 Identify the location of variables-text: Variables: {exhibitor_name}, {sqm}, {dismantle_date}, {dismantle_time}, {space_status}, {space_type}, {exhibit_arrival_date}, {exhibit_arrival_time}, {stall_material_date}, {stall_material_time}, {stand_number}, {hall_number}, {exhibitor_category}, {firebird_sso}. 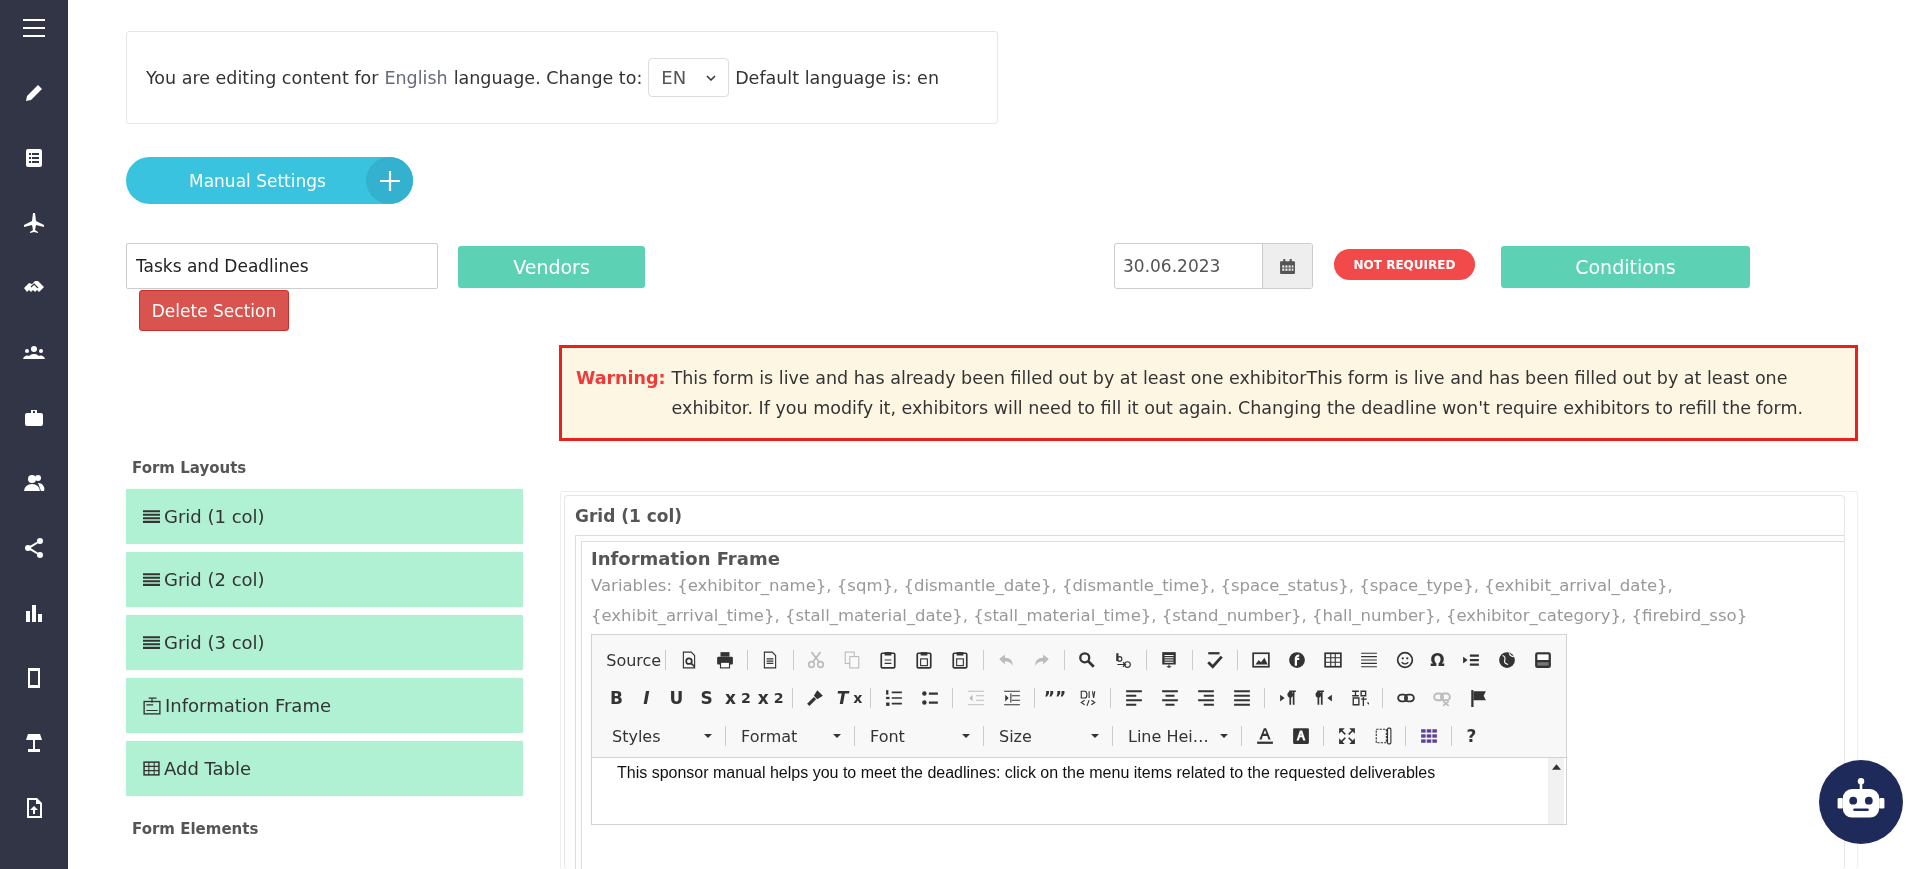
(1170, 601).